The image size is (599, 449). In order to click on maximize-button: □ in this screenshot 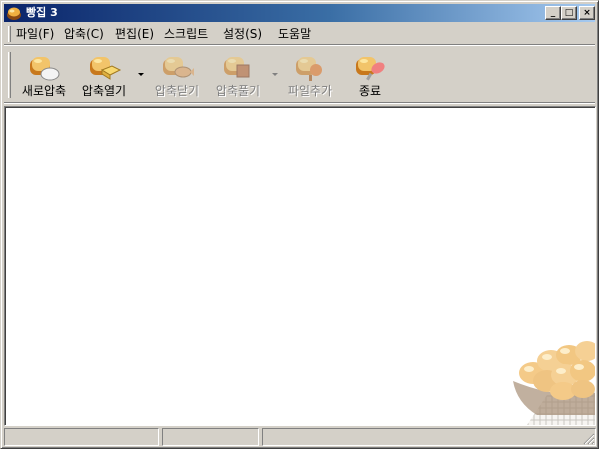, I will do `click(569, 13)`.